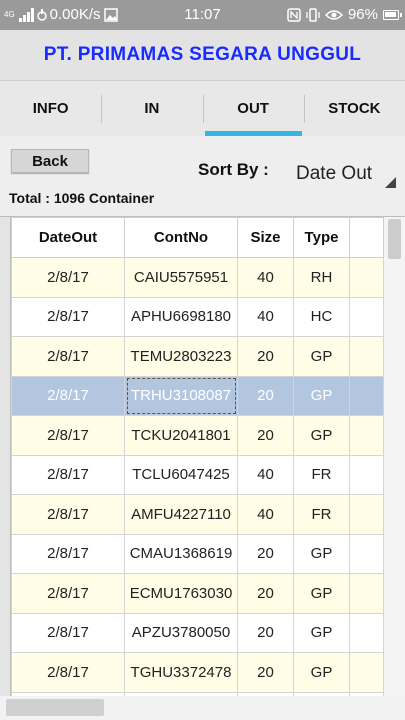 The width and height of the screenshot is (405, 720). What do you see at coordinates (392, 15) in the screenshot?
I see `battery-icon` at bounding box center [392, 15].